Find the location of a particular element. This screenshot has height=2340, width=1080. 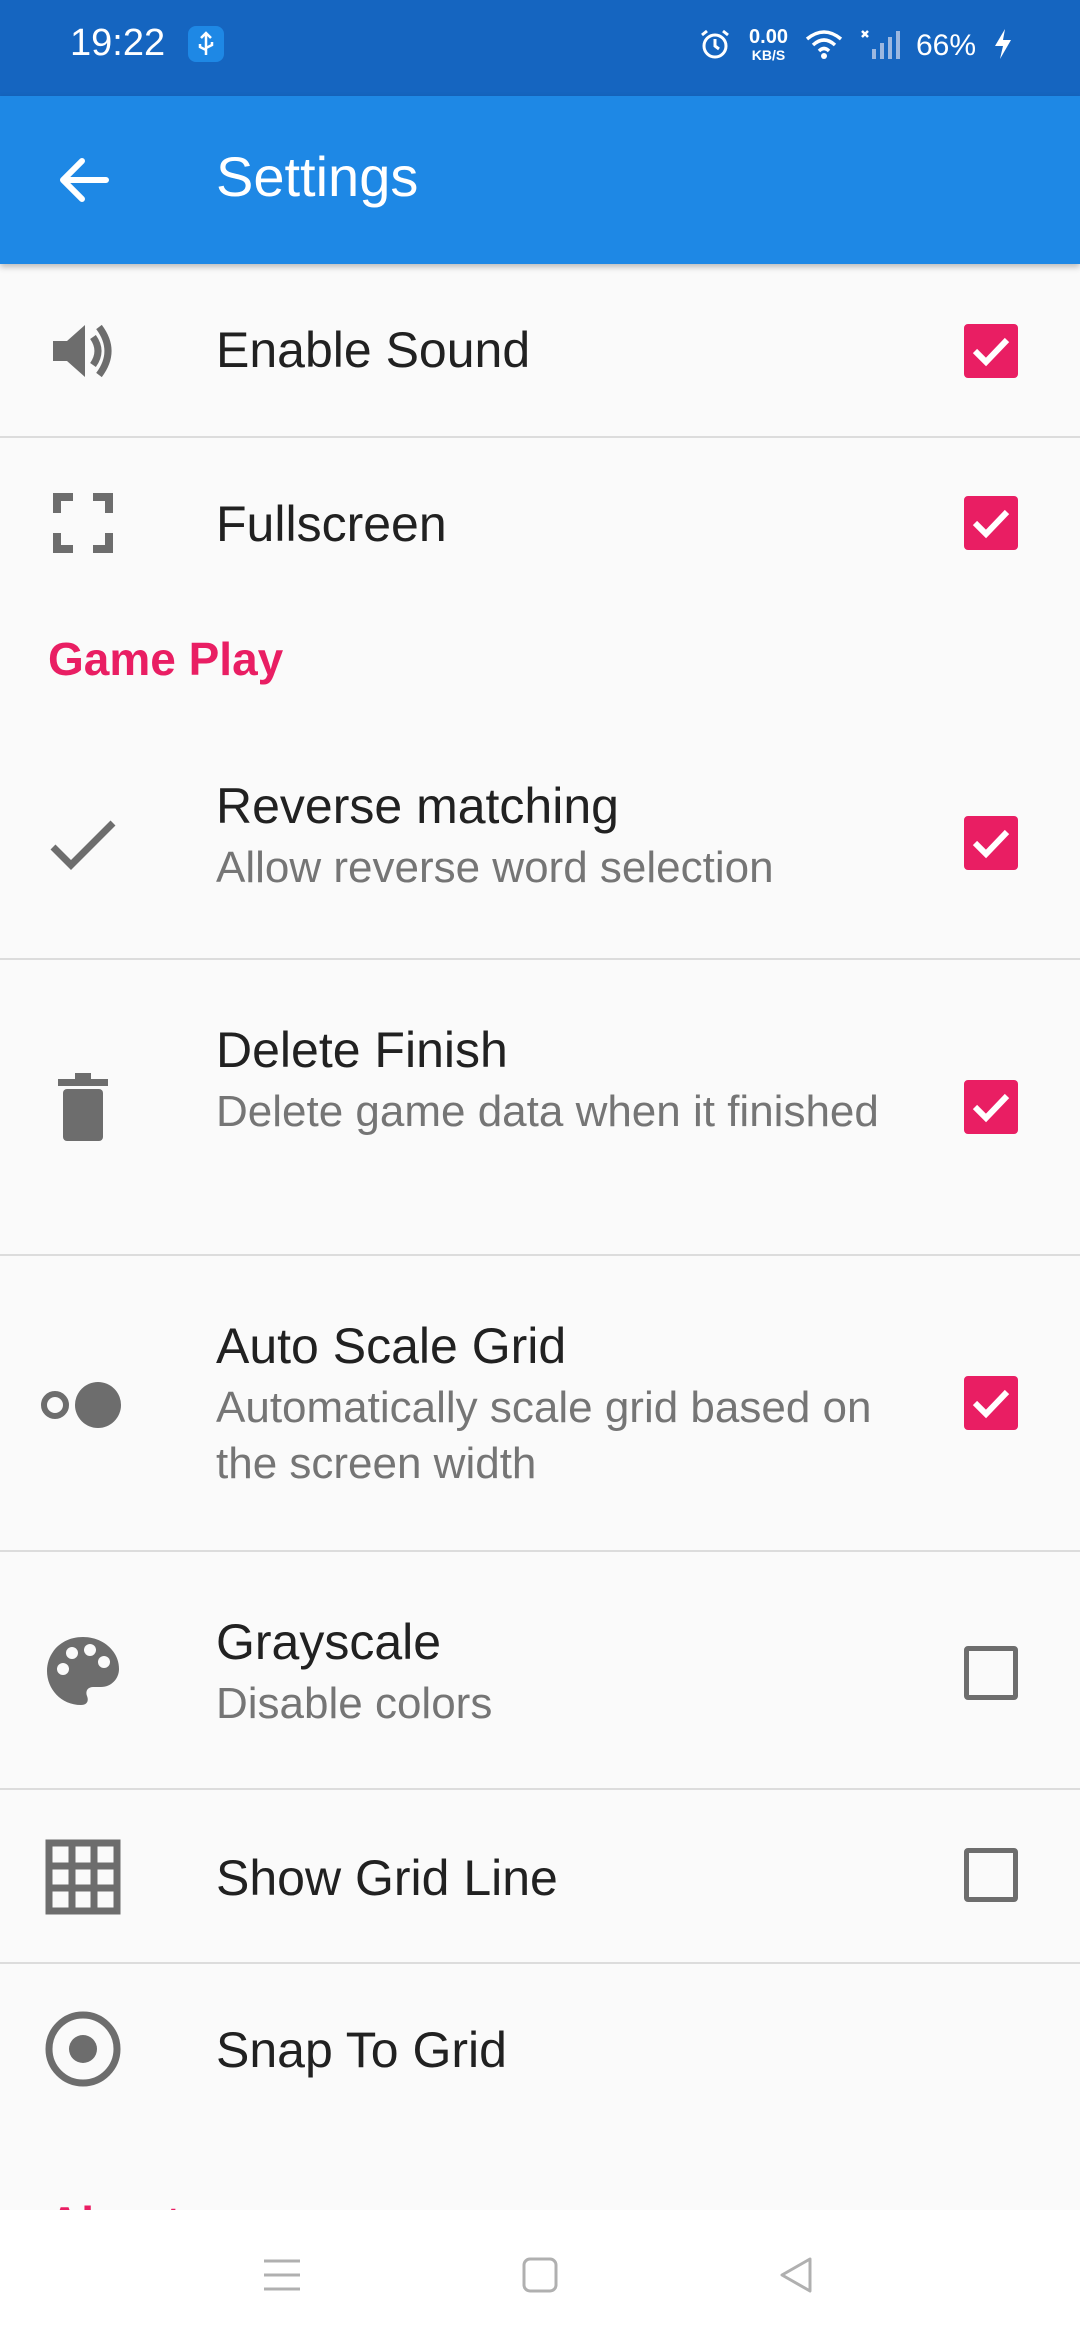

setting-grayscale: Grayscale Disable colors is located at coordinates (540, 1671).